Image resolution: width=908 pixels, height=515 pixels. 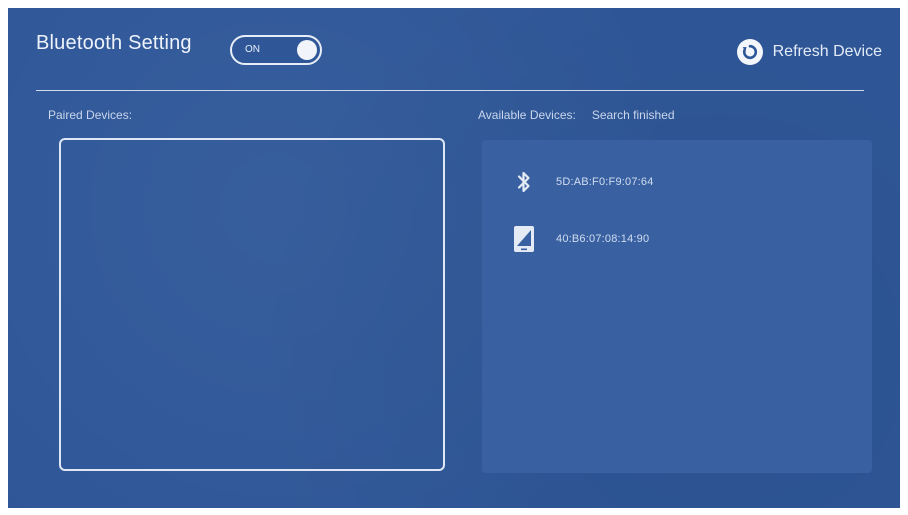 What do you see at coordinates (307, 50) in the screenshot?
I see `toggle-knob` at bounding box center [307, 50].